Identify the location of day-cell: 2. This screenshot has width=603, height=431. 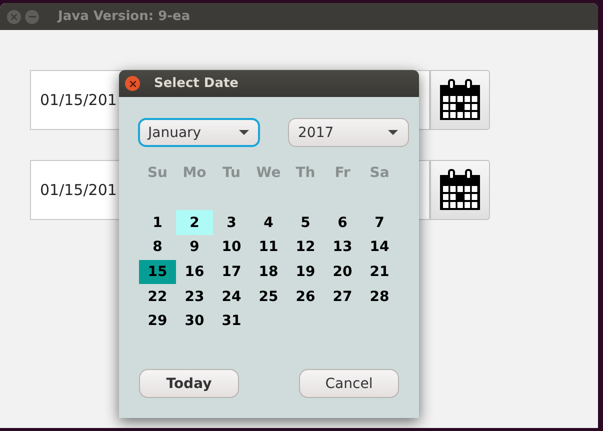
(194, 223).